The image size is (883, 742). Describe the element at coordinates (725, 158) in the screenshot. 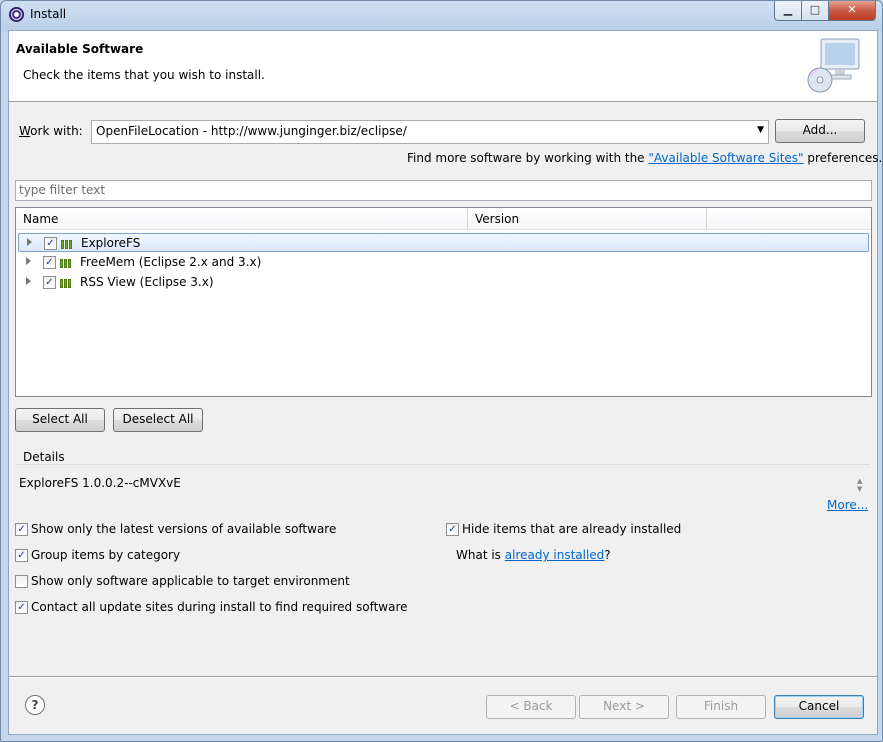

I see `available-sites-link: "Available Software Sites"` at that location.